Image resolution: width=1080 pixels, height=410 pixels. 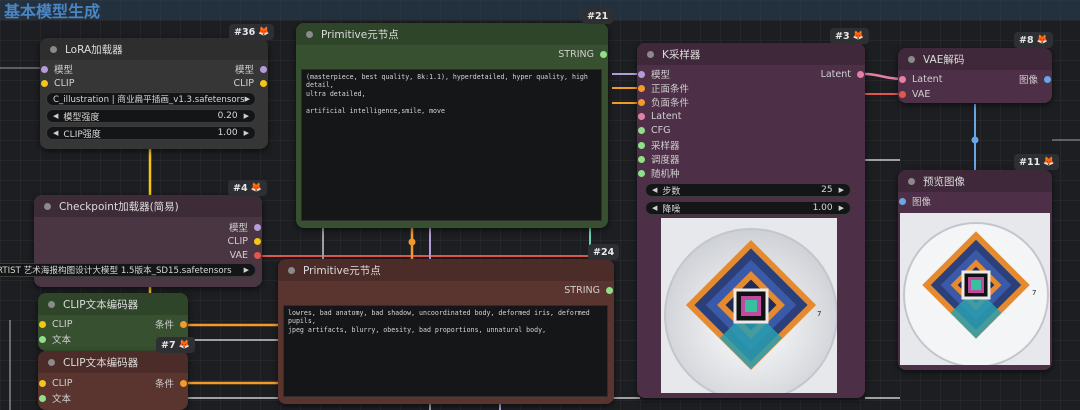 I want to click on vae-input-vae: VAE, so click(x=914, y=94).